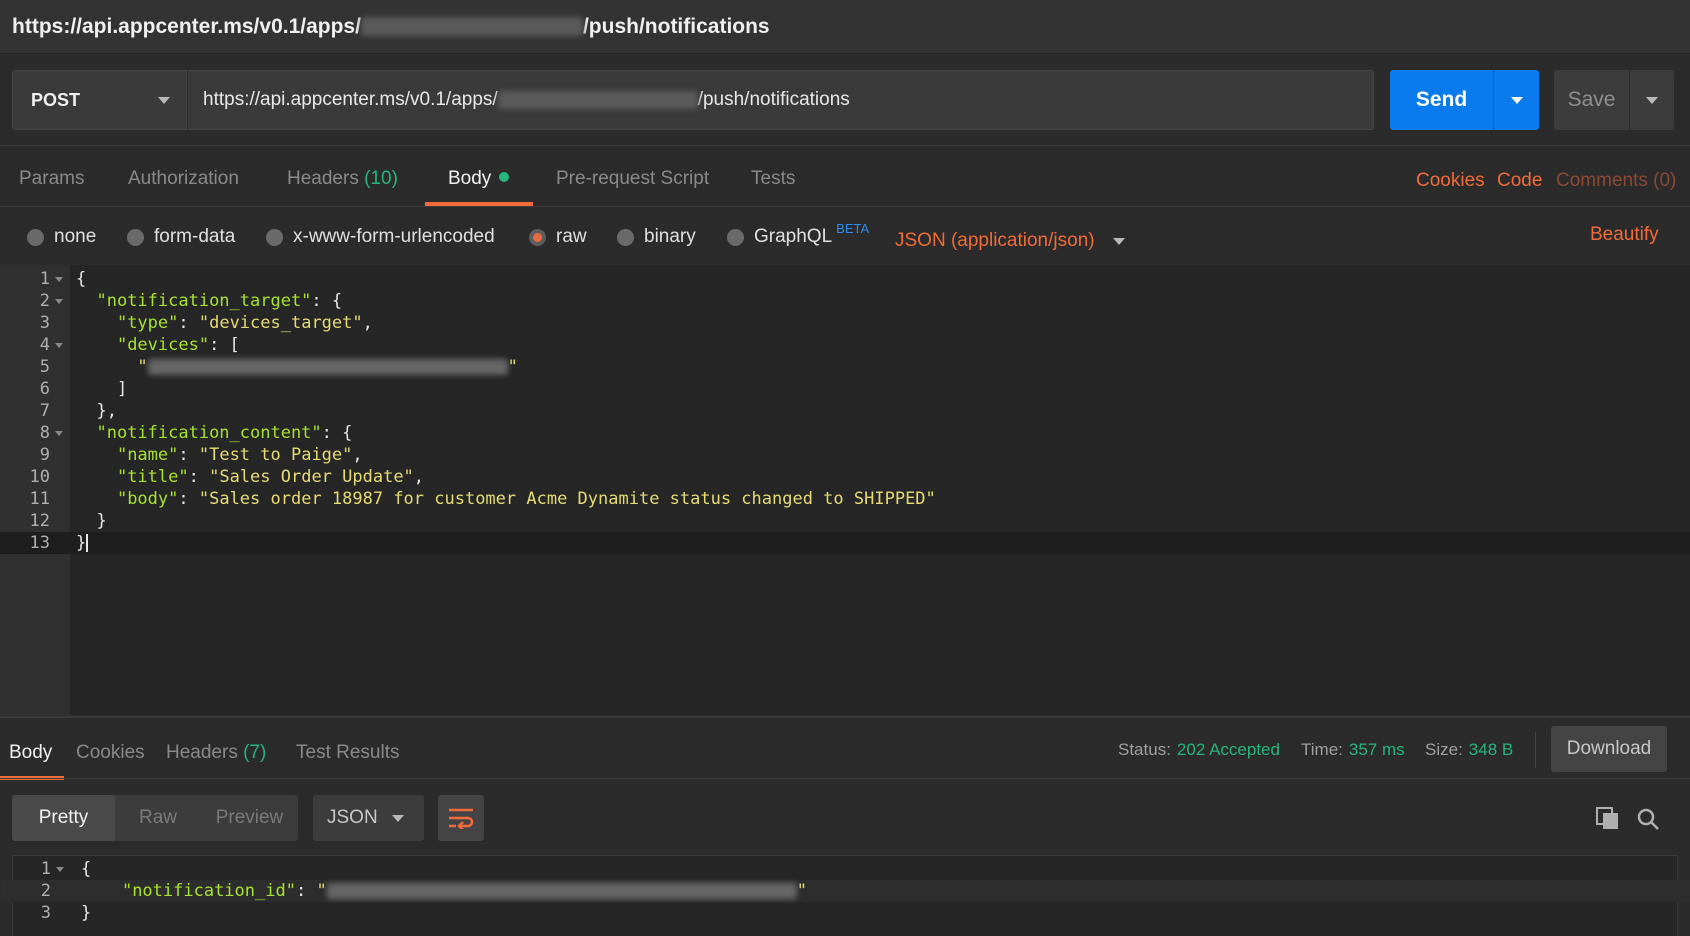 Image resolution: width=1690 pixels, height=936 pixels. What do you see at coordinates (1609, 749) in the screenshot?
I see `download-button: Download` at bounding box center [1609, 749].